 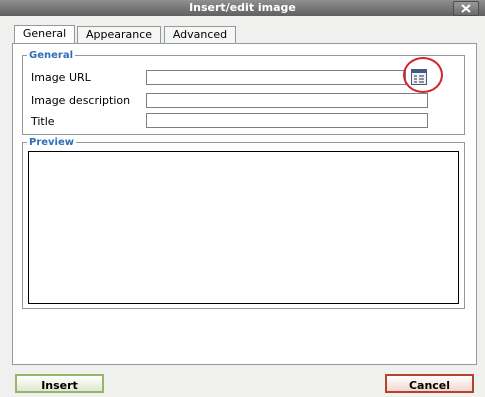 I want to click on tab-general-label: General, so click(x=44, y=33).